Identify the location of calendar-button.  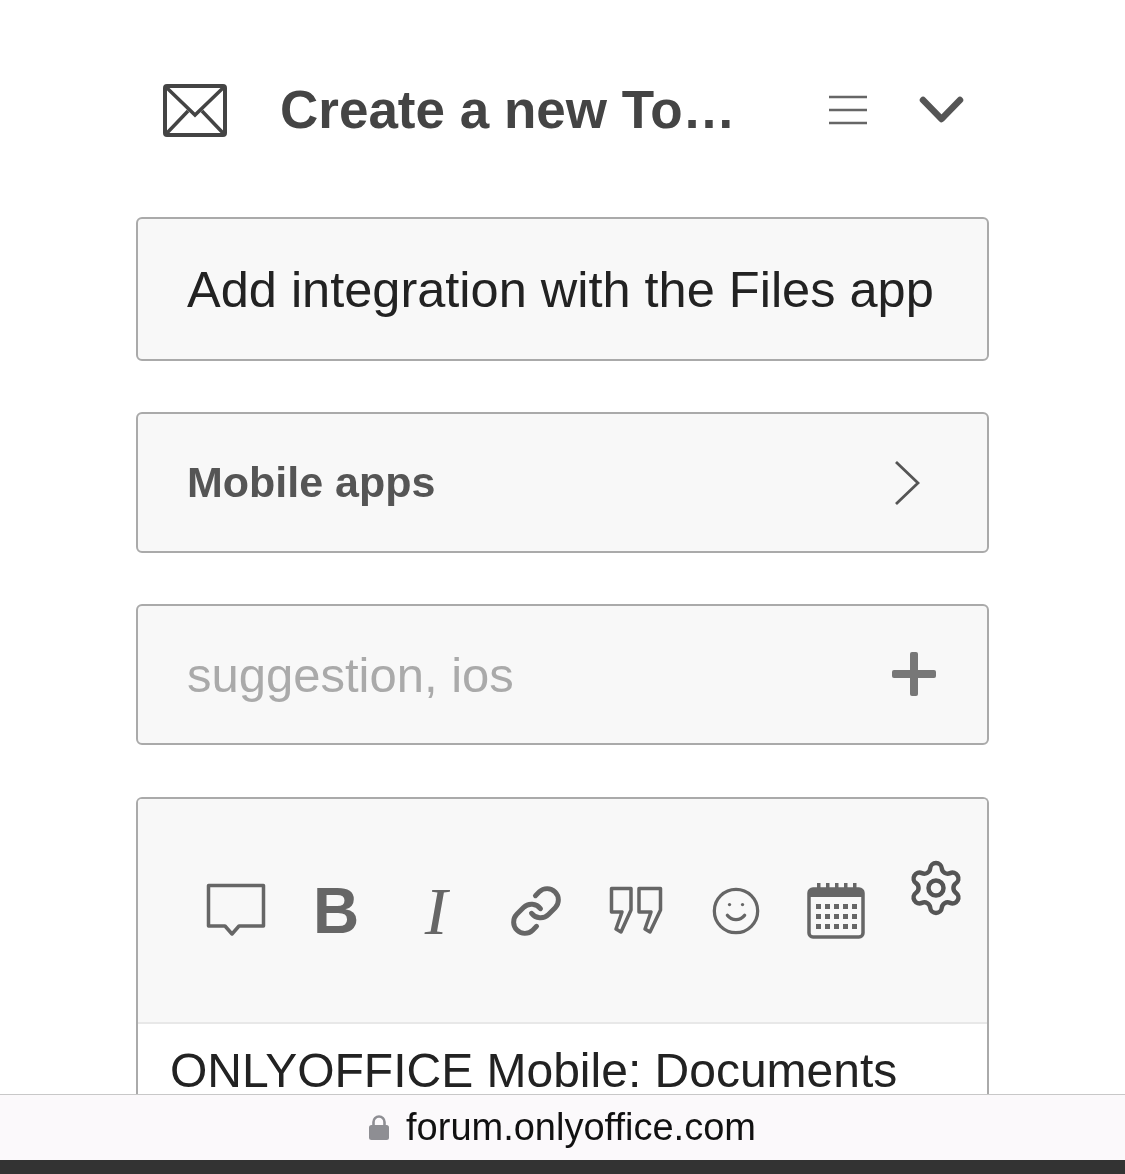
(836, 910).